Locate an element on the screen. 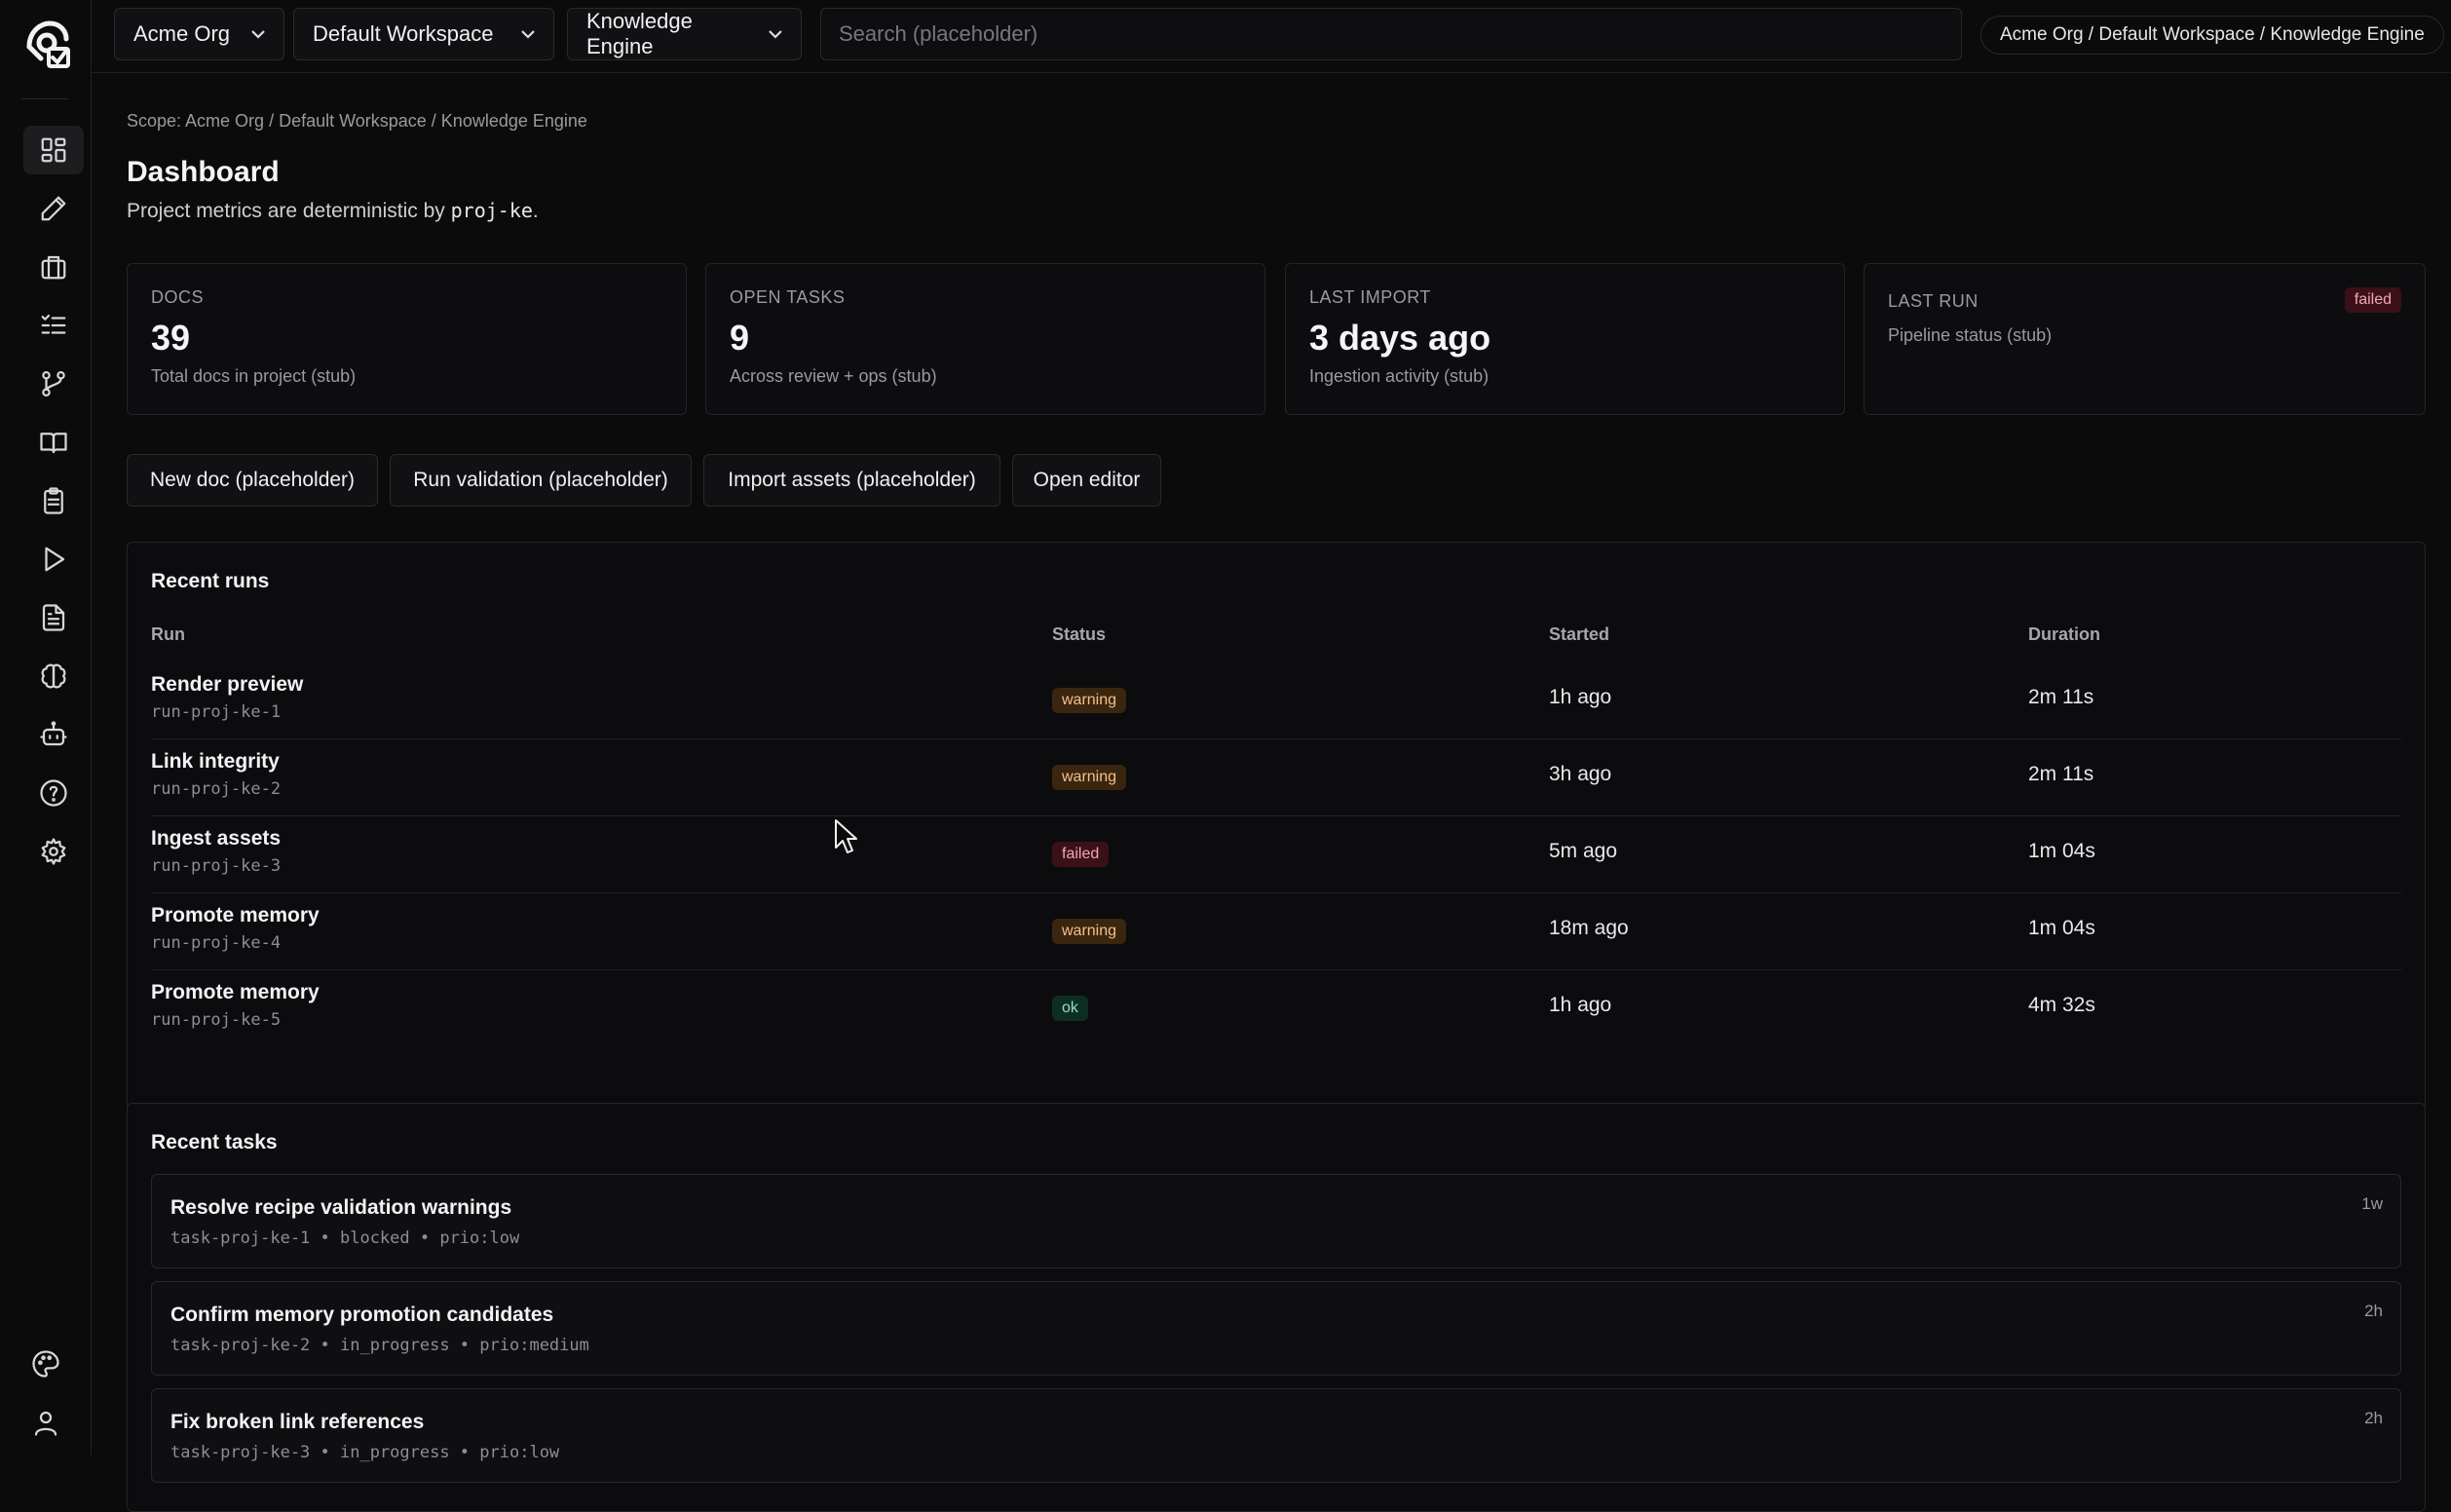 Image resolution: width=2451 pixels, height=1512 pixels. nav-reports is located at coordinates (53, 617).